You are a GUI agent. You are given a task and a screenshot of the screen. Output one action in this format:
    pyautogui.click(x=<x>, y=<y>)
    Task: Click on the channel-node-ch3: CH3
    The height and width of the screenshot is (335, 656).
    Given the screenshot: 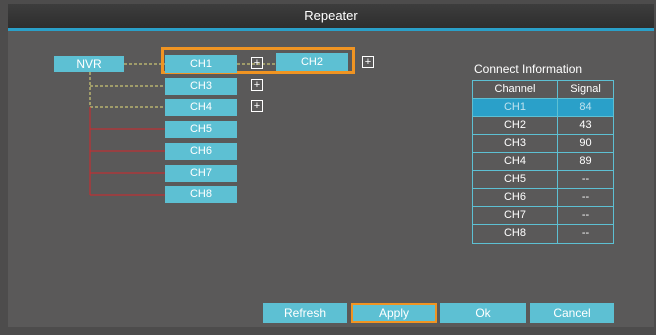 What is the action you would take?
    pyautogui.click(x=201, y=86)
    